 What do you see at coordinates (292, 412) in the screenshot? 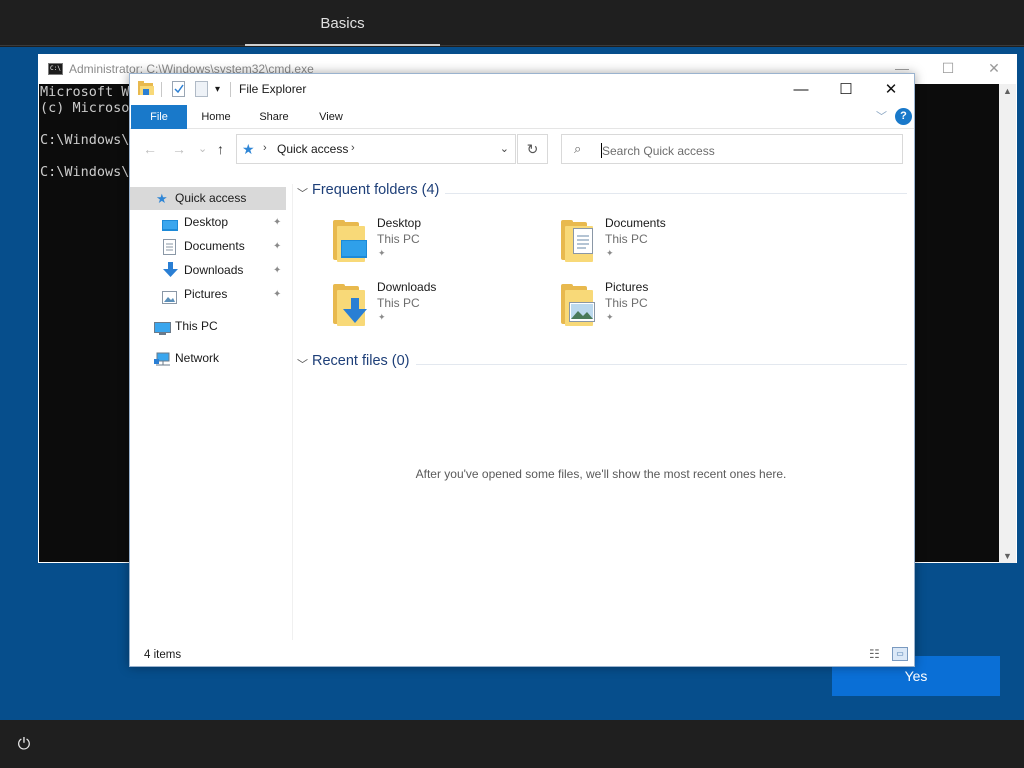
I see `pane-divider` at bounding box center [292, 412].